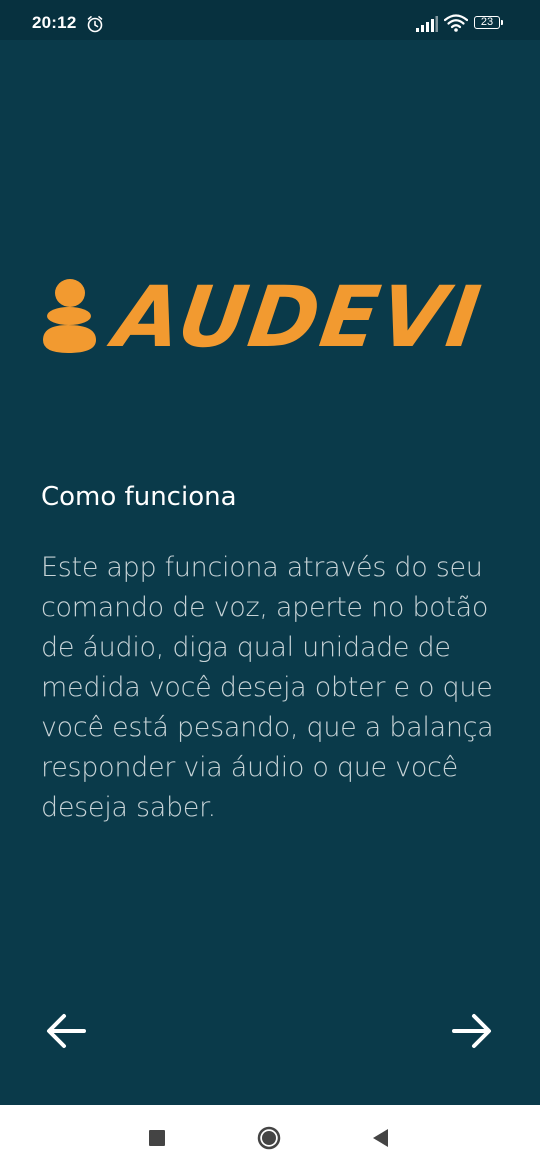  What do you see at coordinates (69, 316) in the screenshot?
I see `person-icon` at bounding box center [69, 316].